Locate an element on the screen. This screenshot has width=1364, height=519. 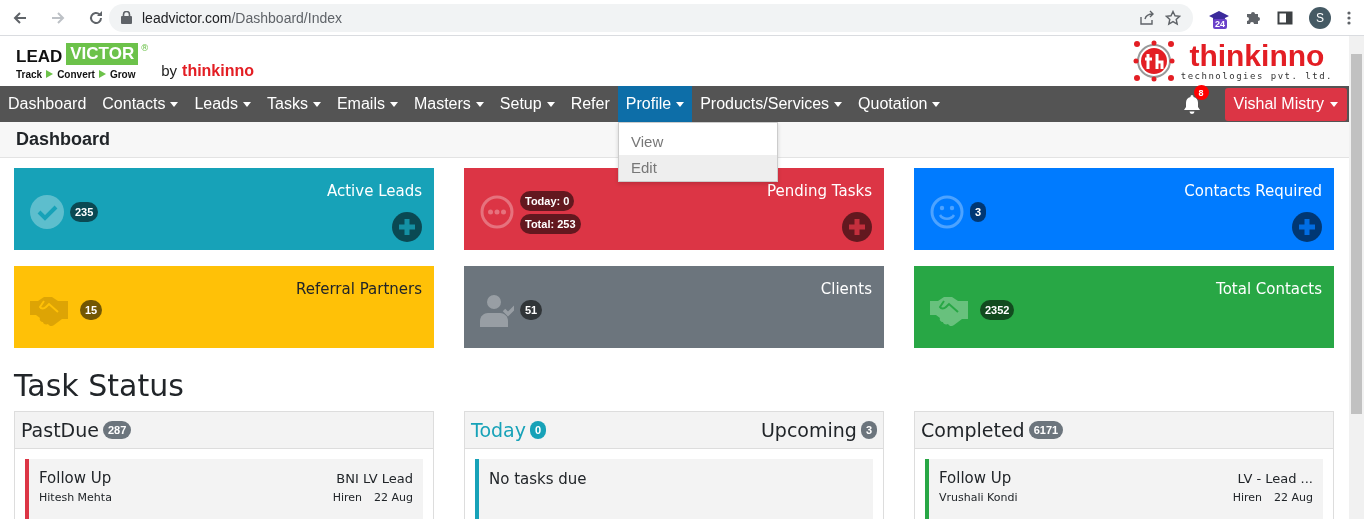
reload-icon is located at coordinates (96, 17).